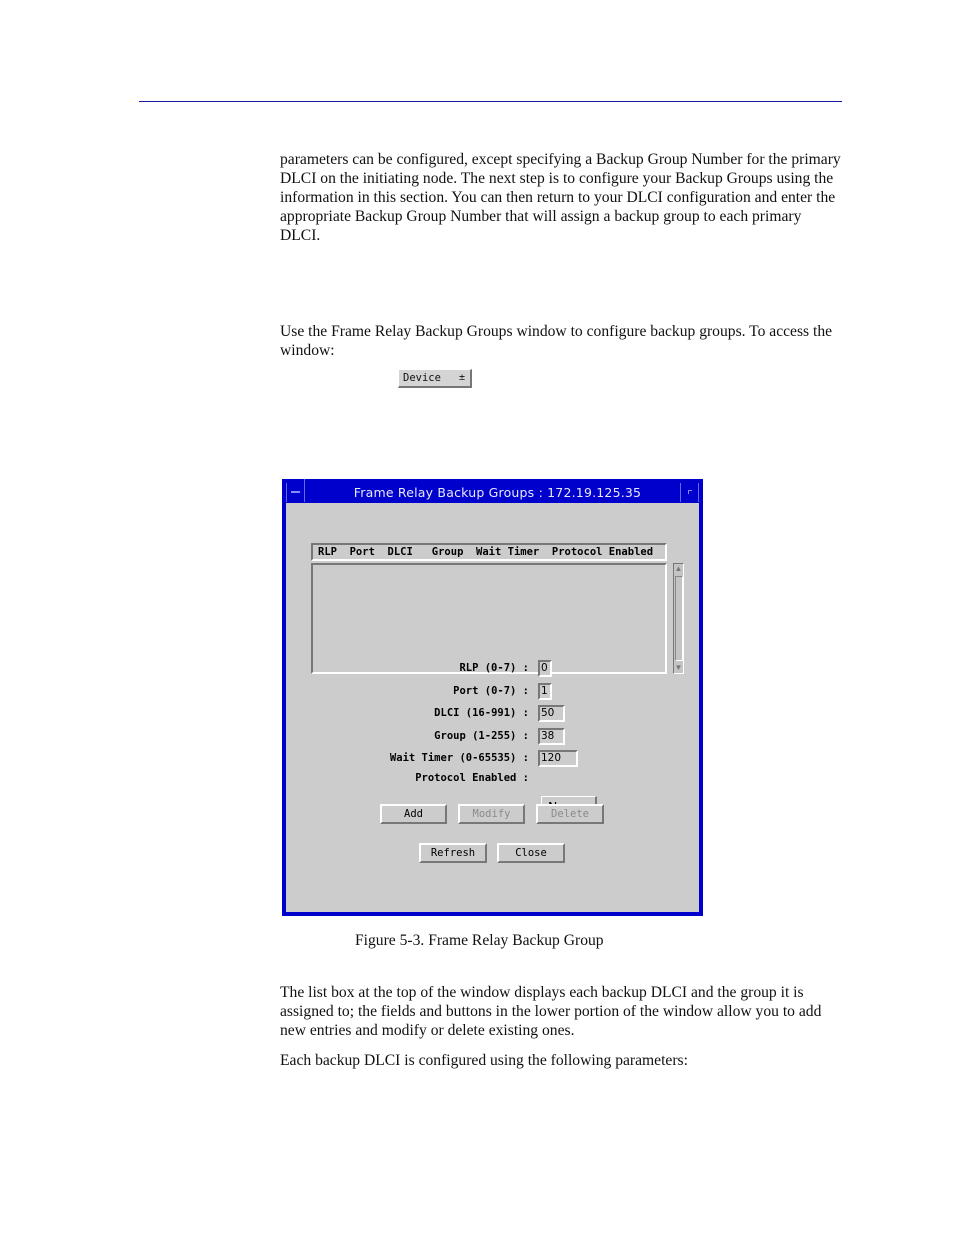 The width and height of the screenshot is (954, 1235). Describe the element at coordinates (479, 940) in the screenshot. I see `figure-caption: Figure 5-3. Frame Relay Backup Group` at that location.